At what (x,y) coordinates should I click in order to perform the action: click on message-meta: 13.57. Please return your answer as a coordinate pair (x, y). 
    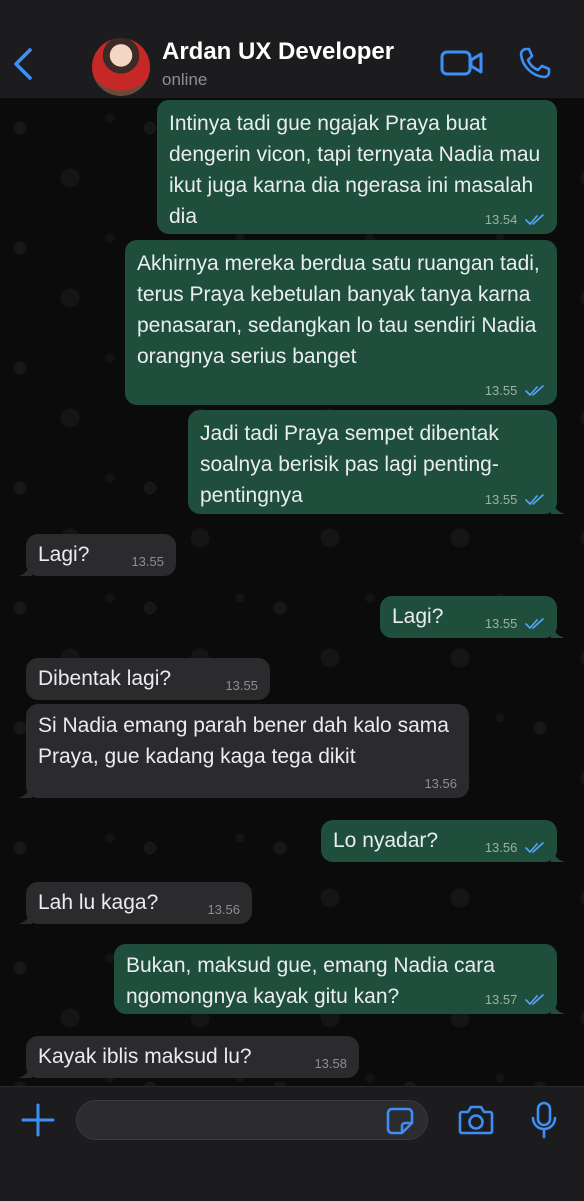
    Looking at the image, I should click on (515, 1000).